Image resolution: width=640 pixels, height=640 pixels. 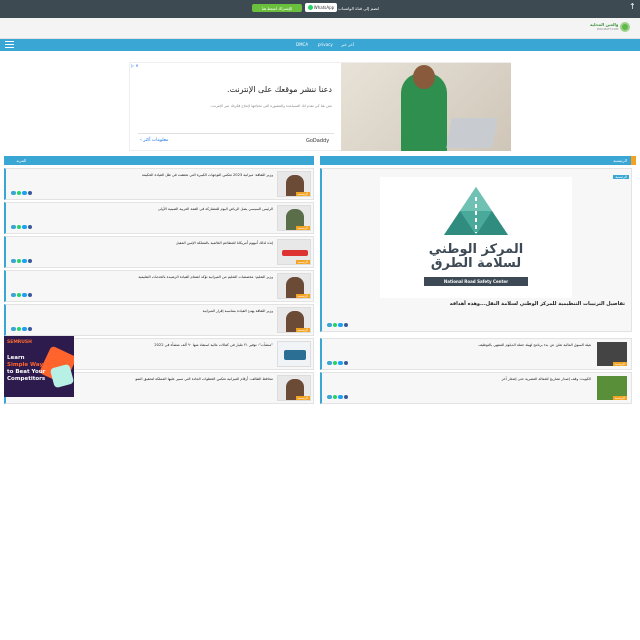 I want to click on whatsapp-message: انضم إلى قناة الواتساب, so click(x=359, y=8).